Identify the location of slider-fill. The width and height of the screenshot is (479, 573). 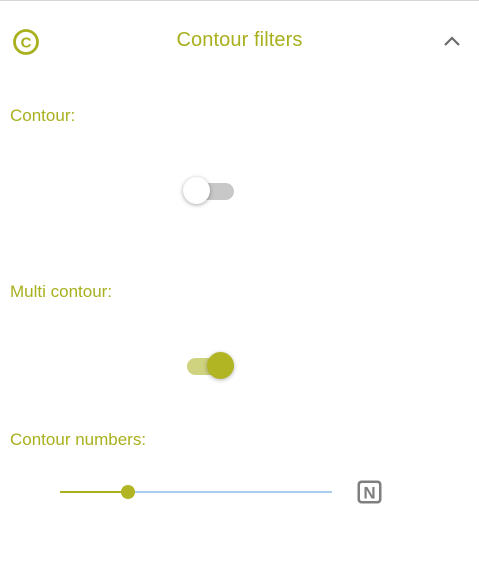
(94, 492).